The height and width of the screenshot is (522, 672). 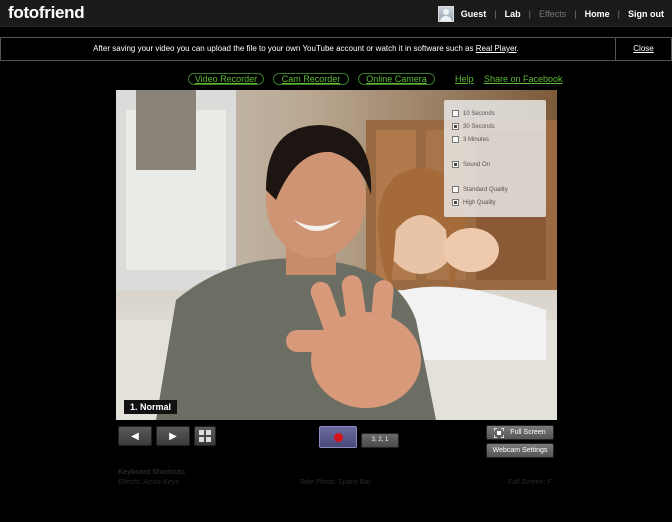 I want to click on arrow-right-icon: ▶, so click(x=173, y=436).